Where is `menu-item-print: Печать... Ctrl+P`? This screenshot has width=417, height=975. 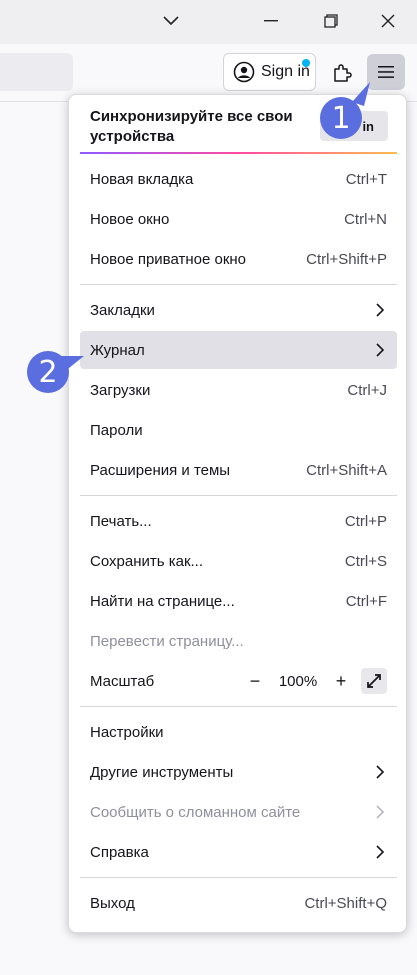
menu-item-print: Печать... Ctrl+P is located at coordinates (238, 521).